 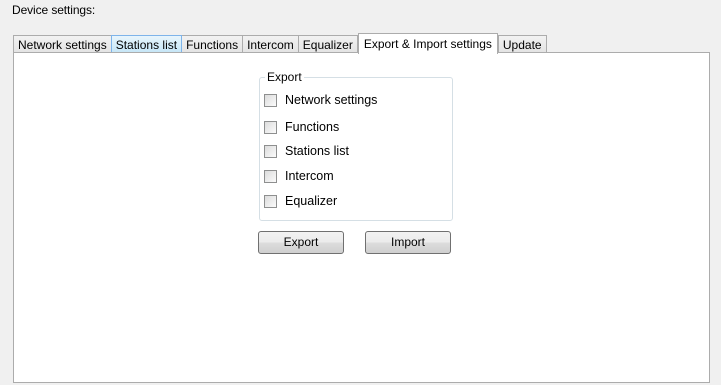 What do you see at coordinates (270, 176) in the screenshot?
I see `export-intercom-checkbox` at bounding box center [270, 176].